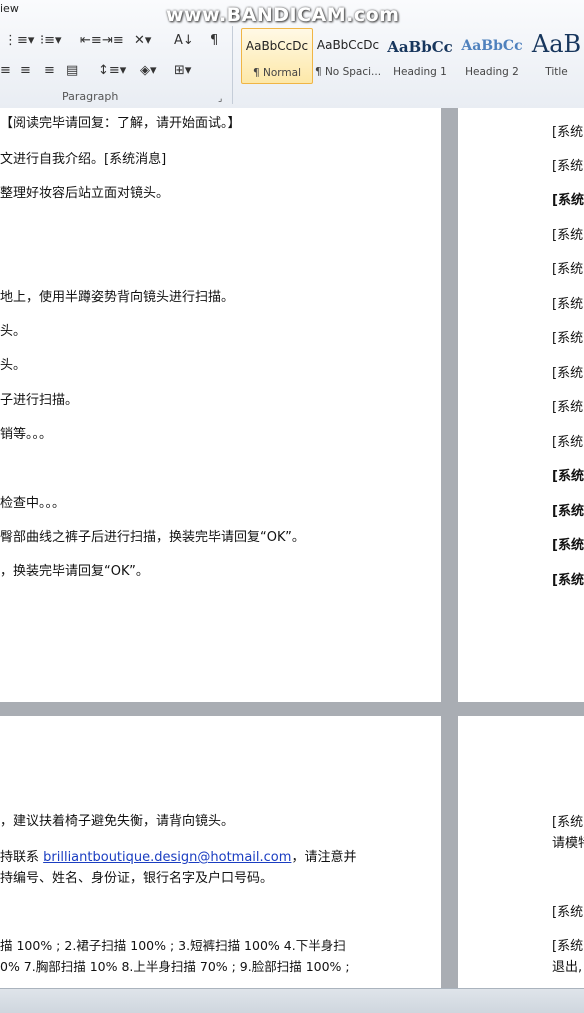  Describe the element at coordinates (72, 71) in the screenshot. I see `justify-icon: ▤` at that location.